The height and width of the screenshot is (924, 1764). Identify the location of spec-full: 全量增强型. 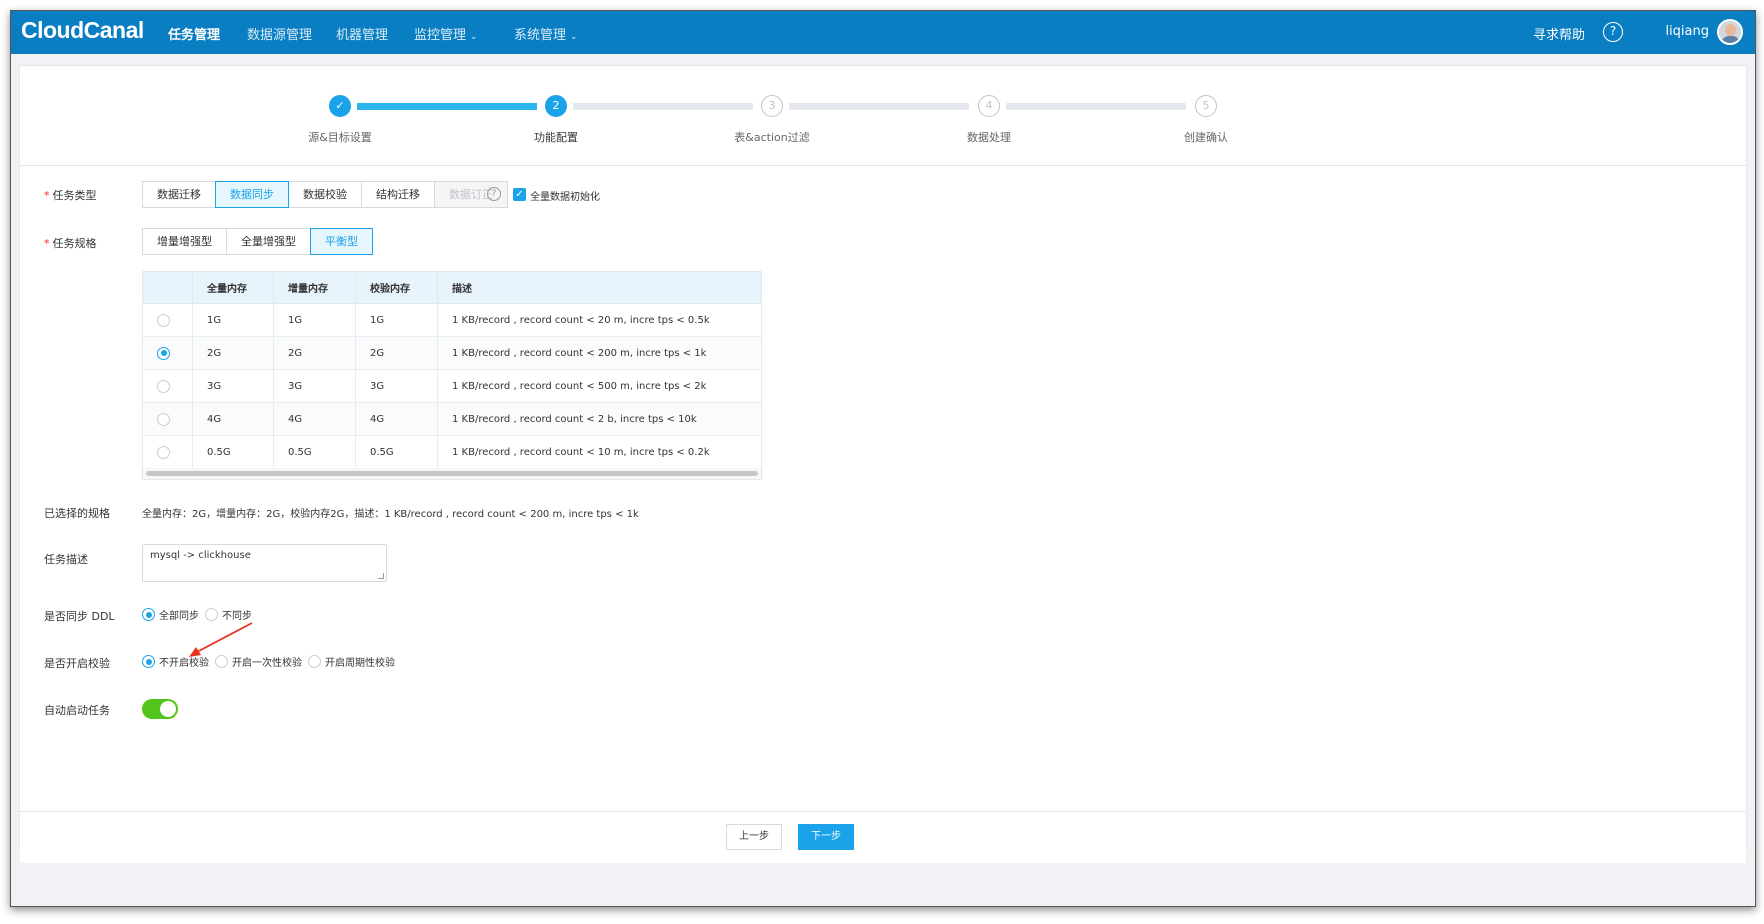
(268, 241).